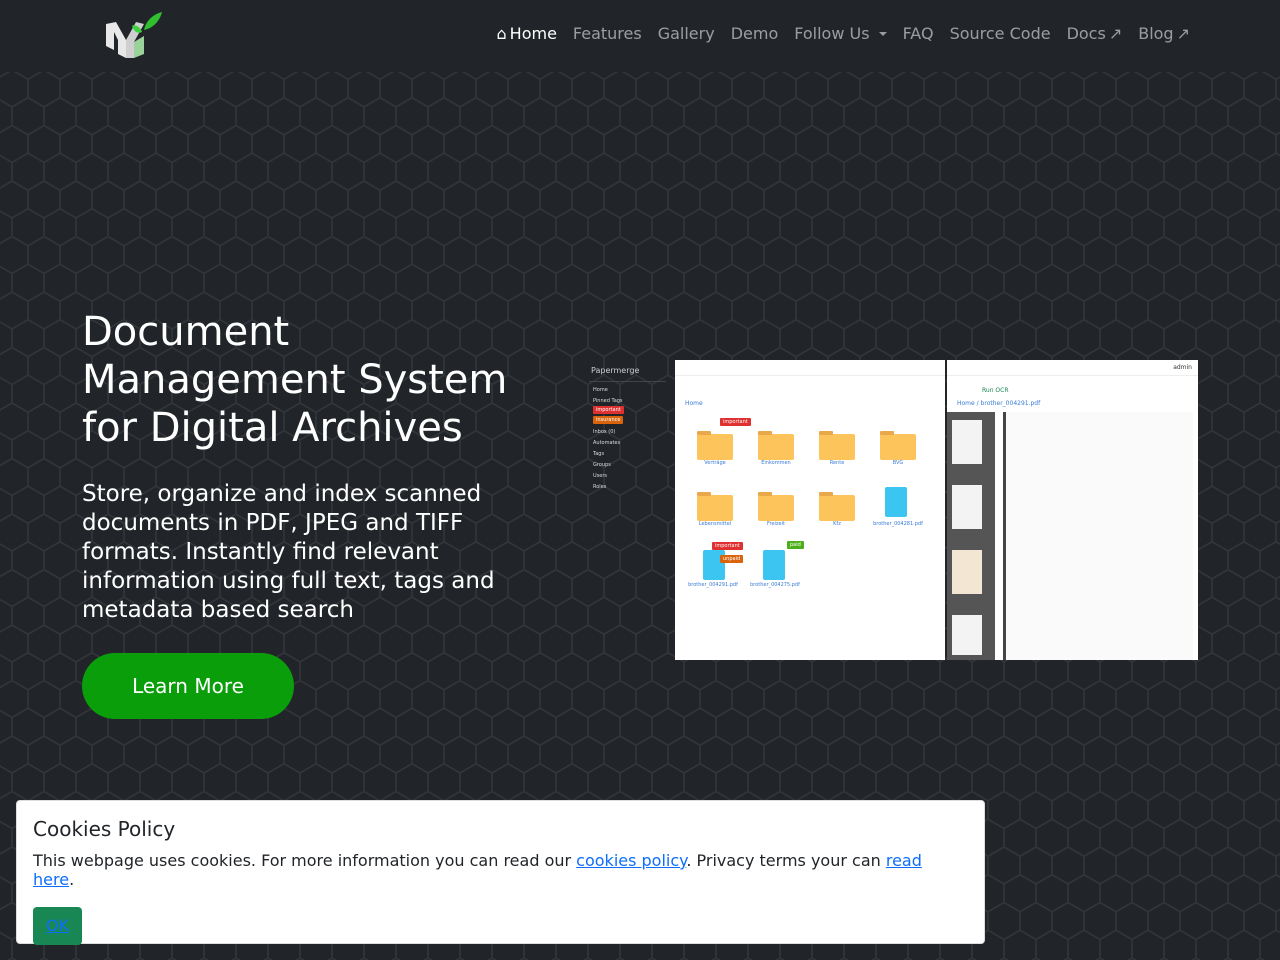 Image resolution: width=1280 pixels, height=960 pixels. Describe the element at coordinates (104, 829) in the screenshot. I see `cookie-title: Cookies Policy` at that location.